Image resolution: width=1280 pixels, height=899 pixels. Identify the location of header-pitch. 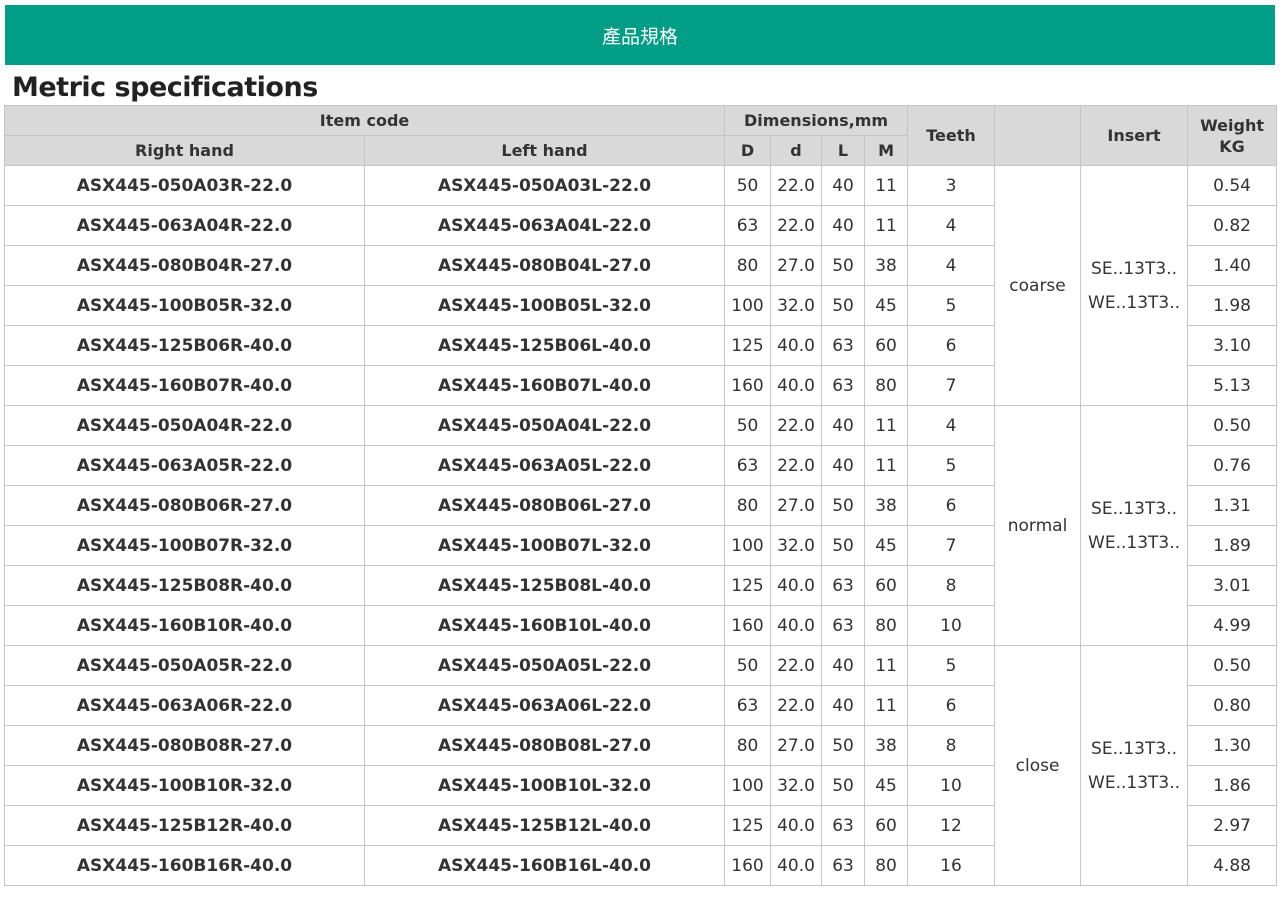
(1038, 135).